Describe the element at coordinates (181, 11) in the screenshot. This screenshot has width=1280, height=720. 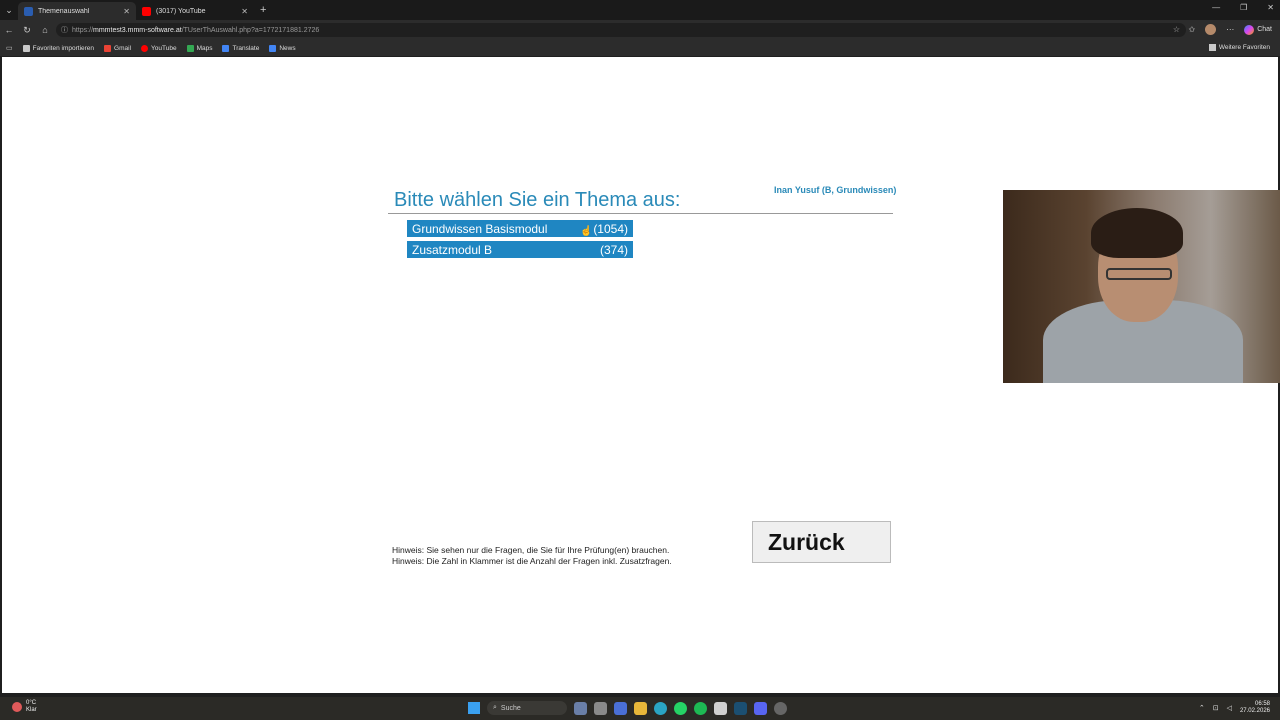
I see `tab-title: (3017) YouTube` at that location.